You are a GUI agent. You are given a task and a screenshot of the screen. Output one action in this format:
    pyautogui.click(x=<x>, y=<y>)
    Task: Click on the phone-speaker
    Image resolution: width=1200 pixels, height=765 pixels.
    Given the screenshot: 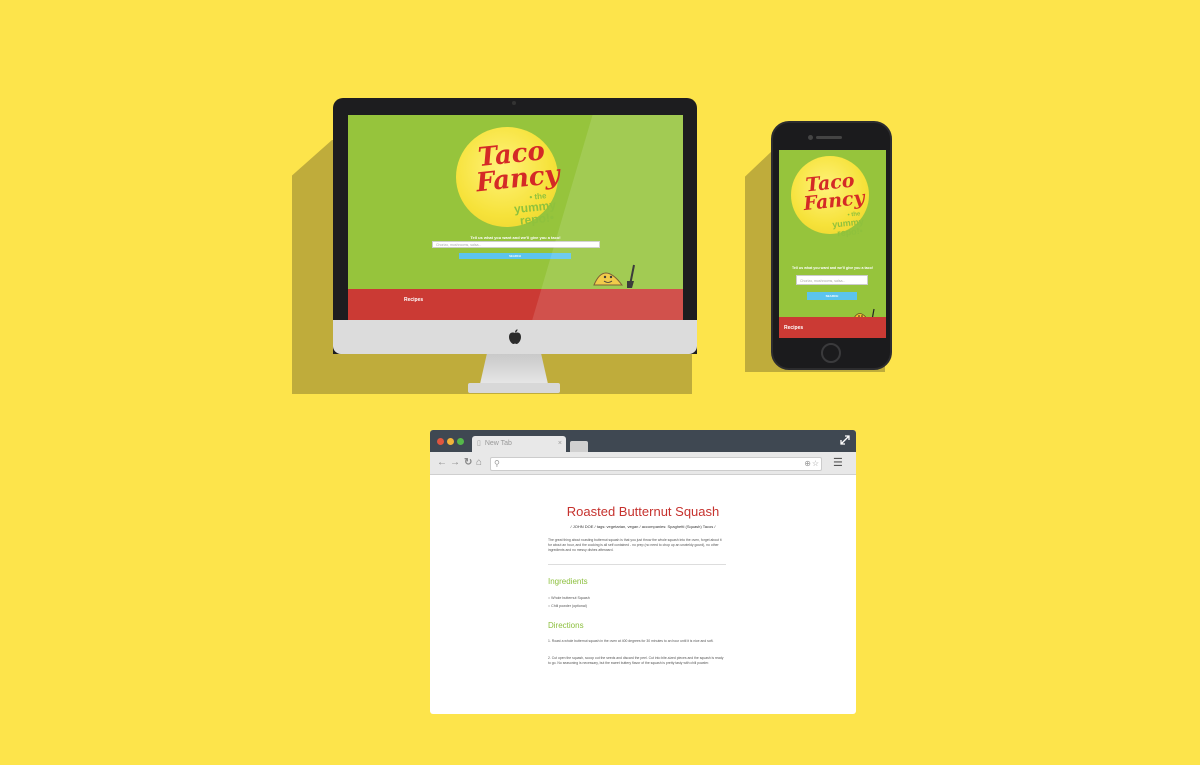 What is the action you would take?
    pyautogui.click(x=829, y=137)
    